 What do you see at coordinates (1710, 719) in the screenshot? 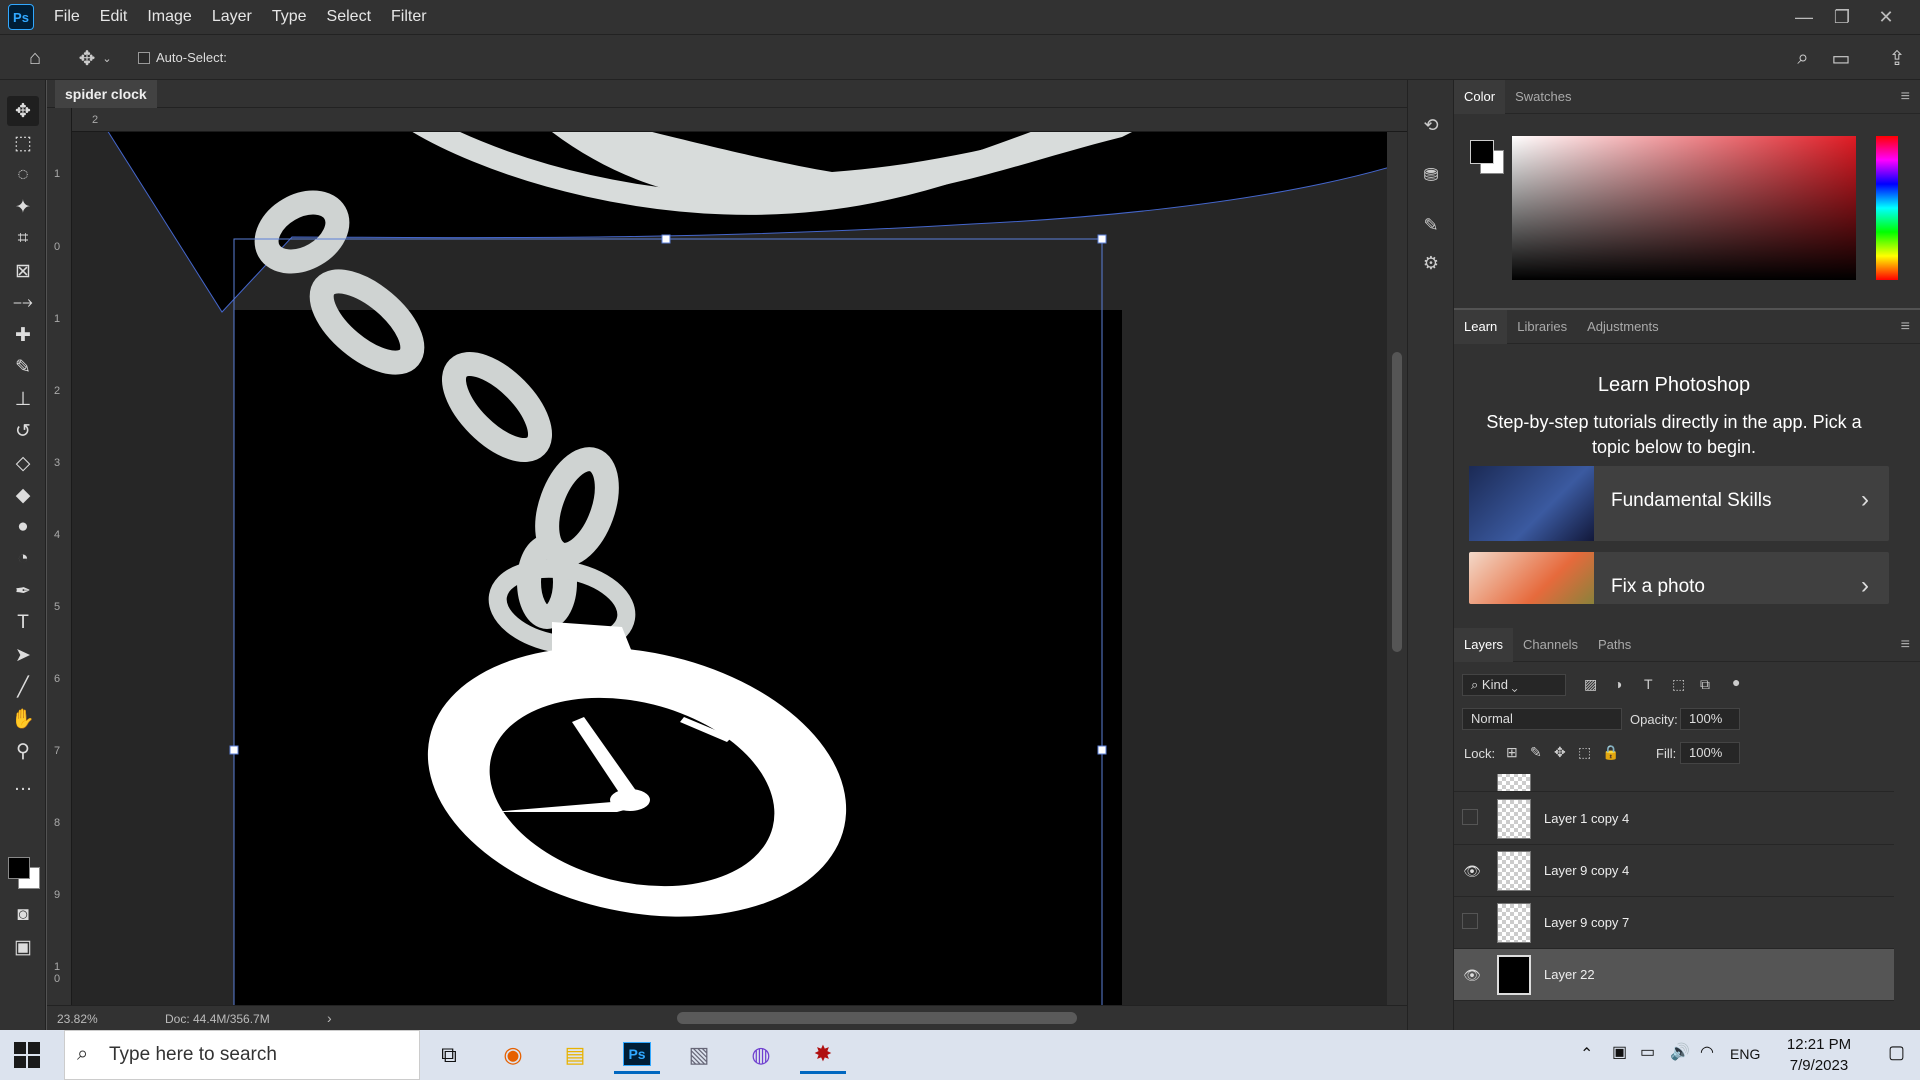
I see `opacity-input: 100%` at bounding box center [1710, 719].